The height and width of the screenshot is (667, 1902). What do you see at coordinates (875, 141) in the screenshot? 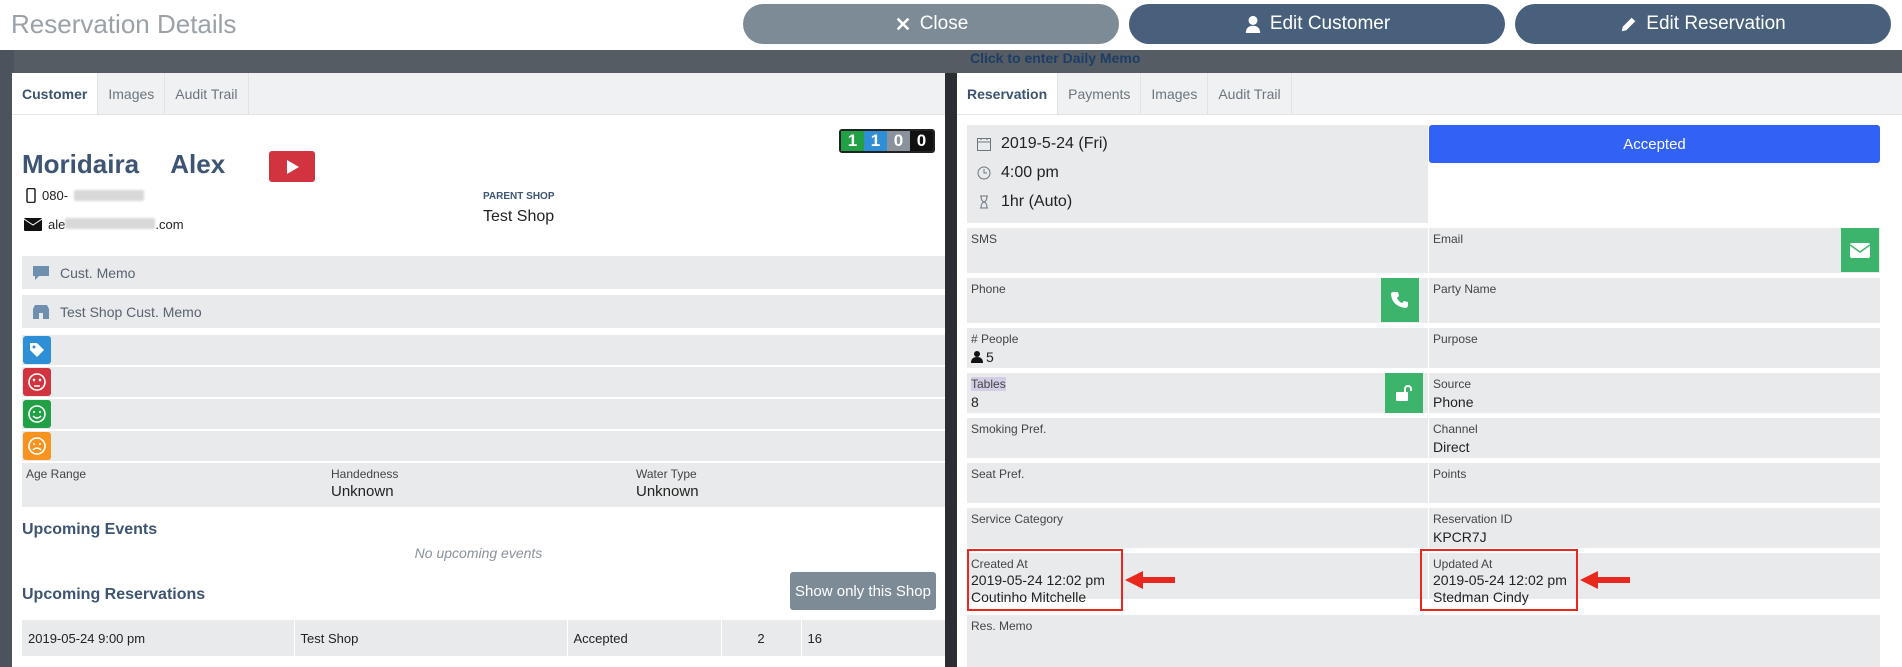
I see `counter-2: 1` at bounding box center [875, 141].